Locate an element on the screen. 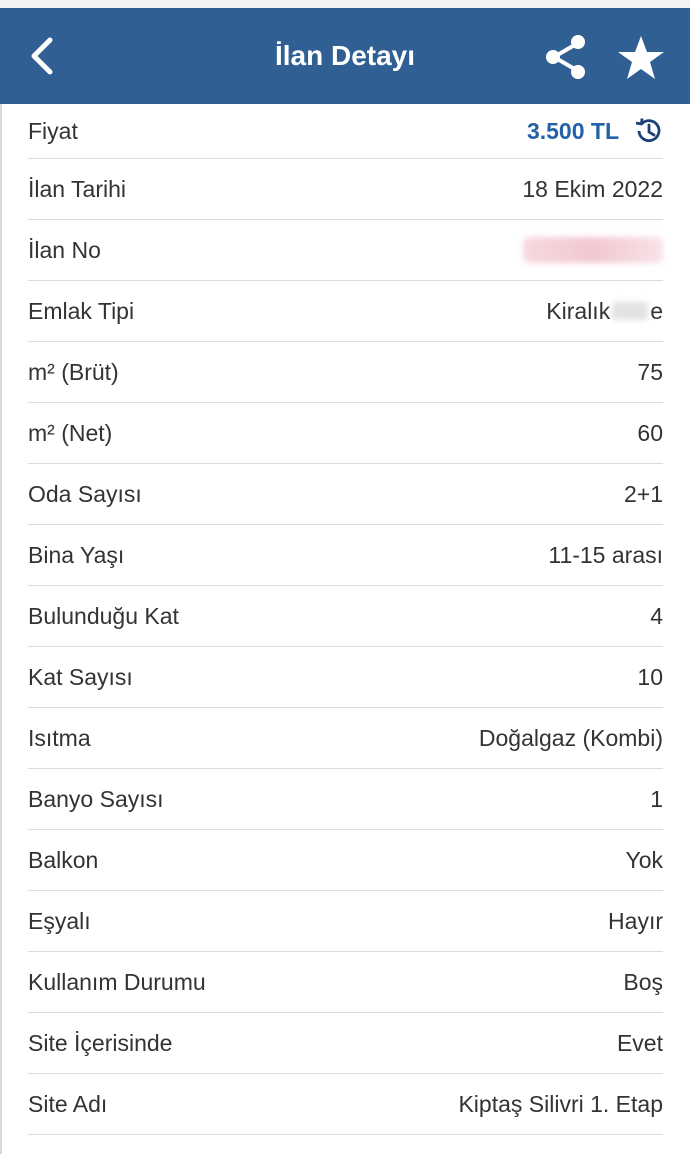  detail-label: Bulunduğu Kat is located at coordinates (103, 615).